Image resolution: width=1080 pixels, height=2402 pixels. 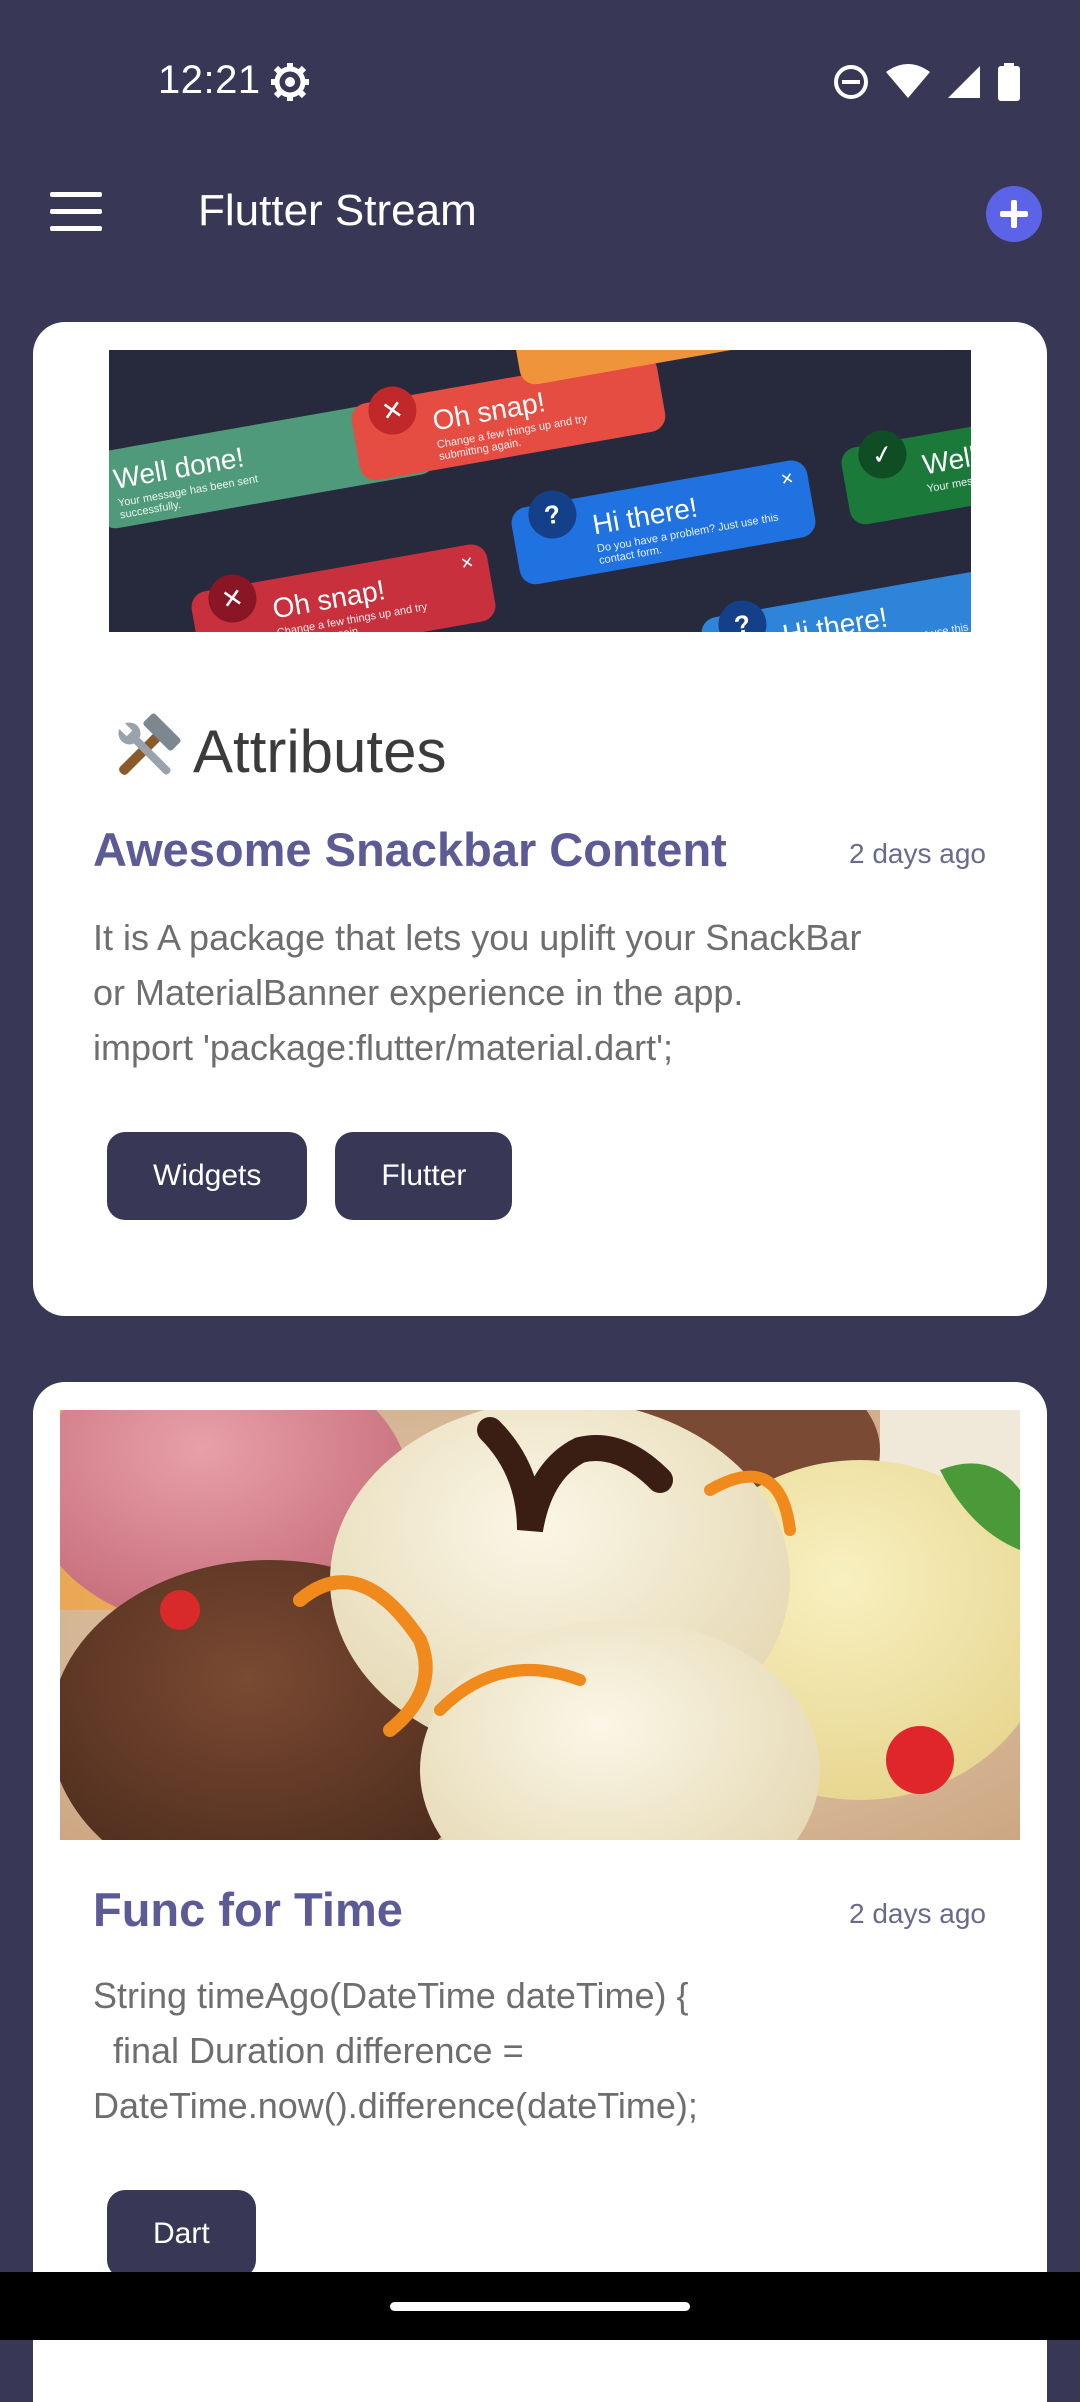 What do you see at coordinates (905, 471) in the screenshot?
I see `snackbar-well-done-2: ✓ Well Your mes succes` at bounding box center [905, 471].